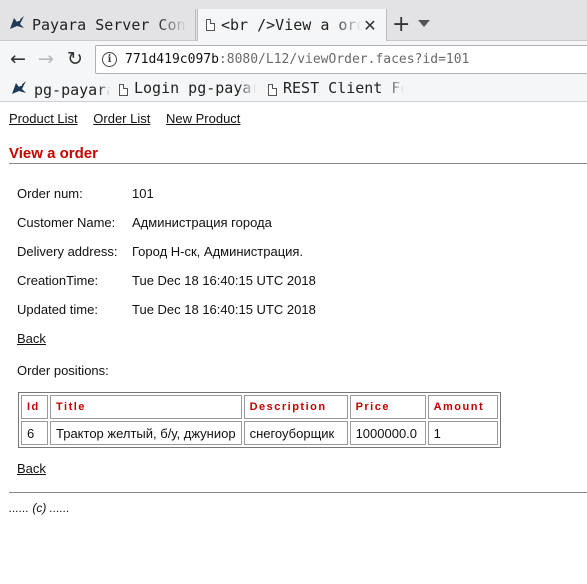 The image size is (587, 584). What do you see at coordinates (31, 468) in the screenshot?
I see `back-link-bottom: Back` at bounding box center [31, 468].